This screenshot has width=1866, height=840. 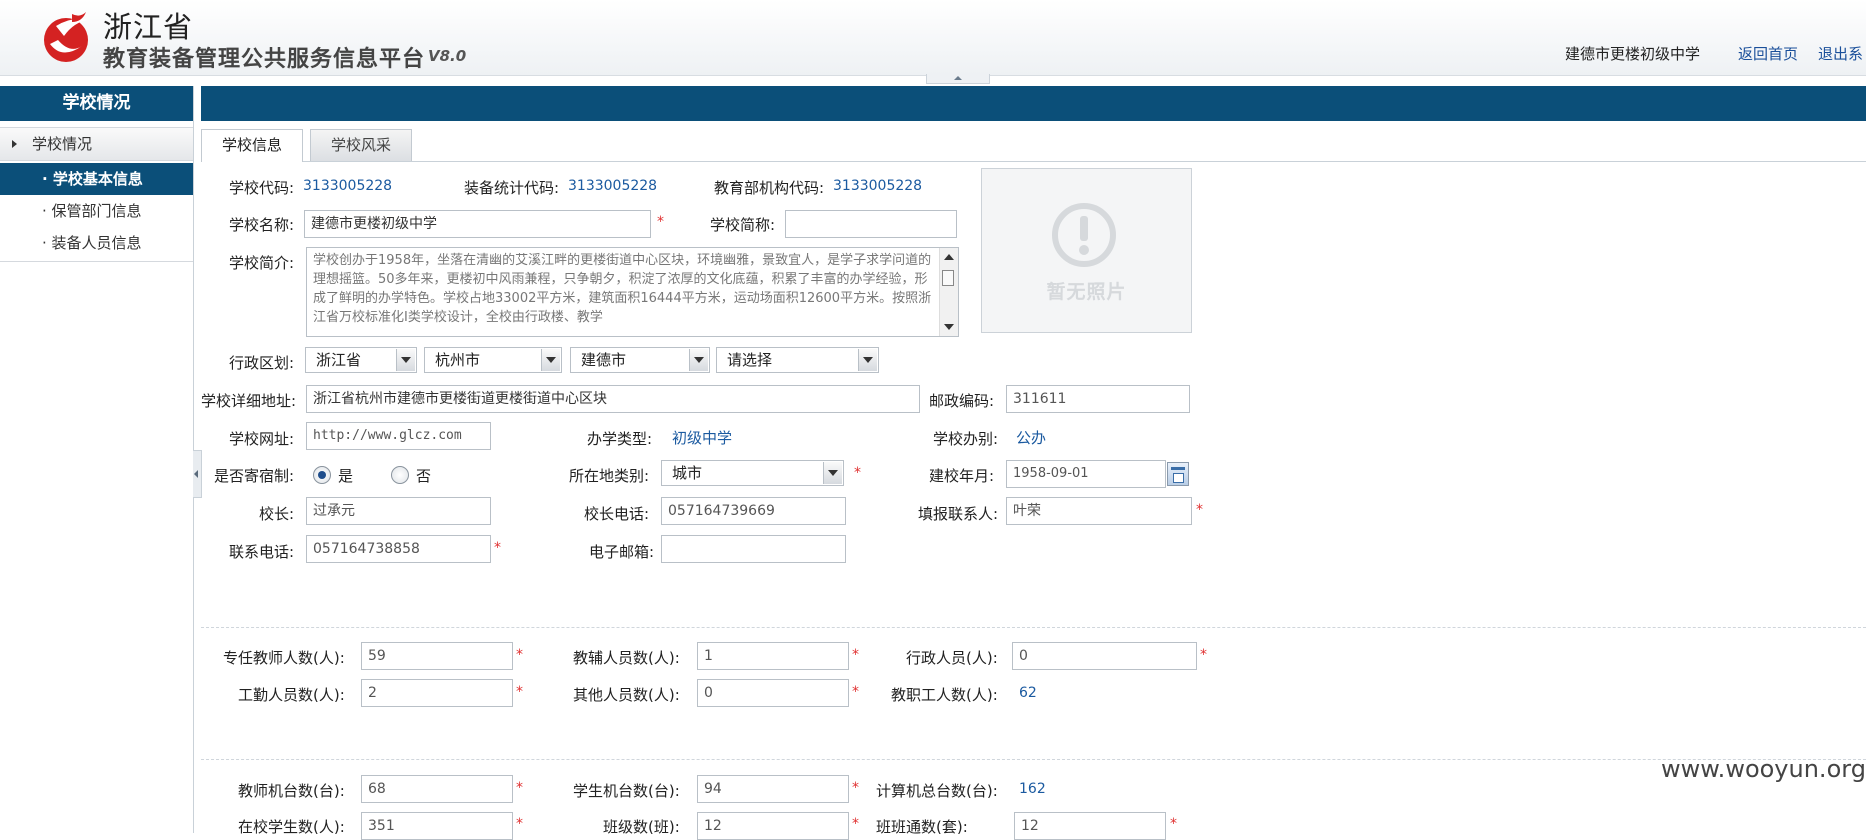 What do you see at coordinates (952, 658) in the screenshot?
I see `admins-label: 行政人员(人):` at bounding box center [952, 658].